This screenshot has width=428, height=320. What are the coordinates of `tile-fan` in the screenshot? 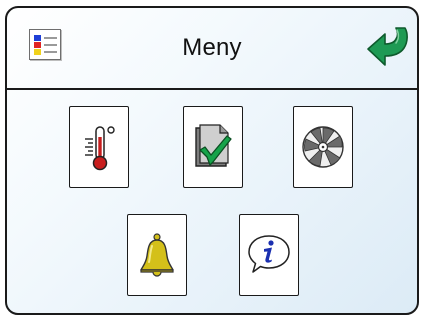 It's located at (323, 147).